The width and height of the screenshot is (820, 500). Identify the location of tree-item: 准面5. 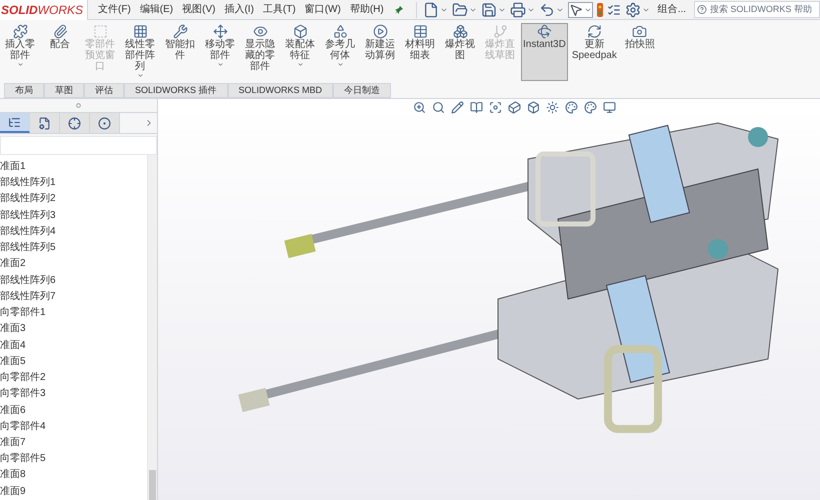
(73, 362).